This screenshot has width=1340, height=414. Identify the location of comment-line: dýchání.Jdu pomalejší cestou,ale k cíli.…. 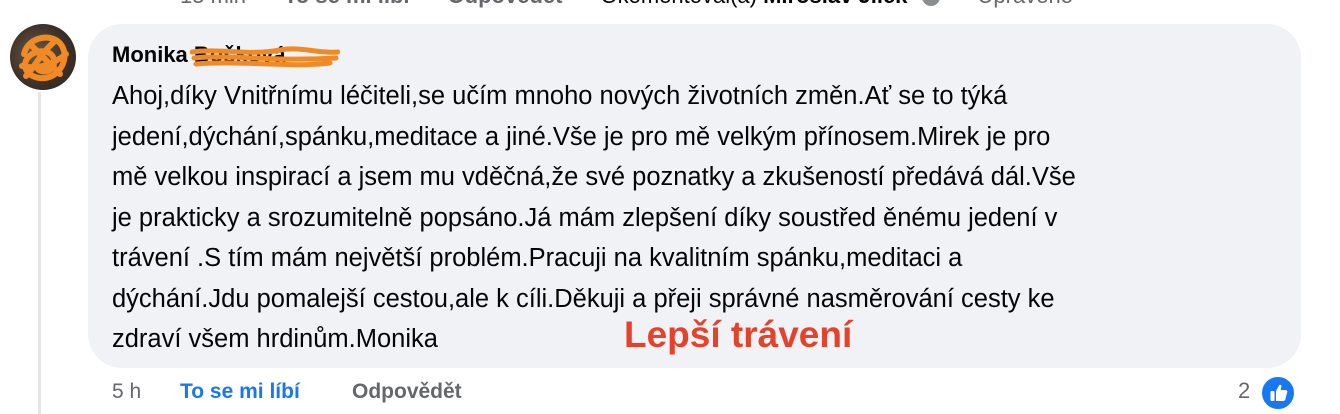
(583, 298).